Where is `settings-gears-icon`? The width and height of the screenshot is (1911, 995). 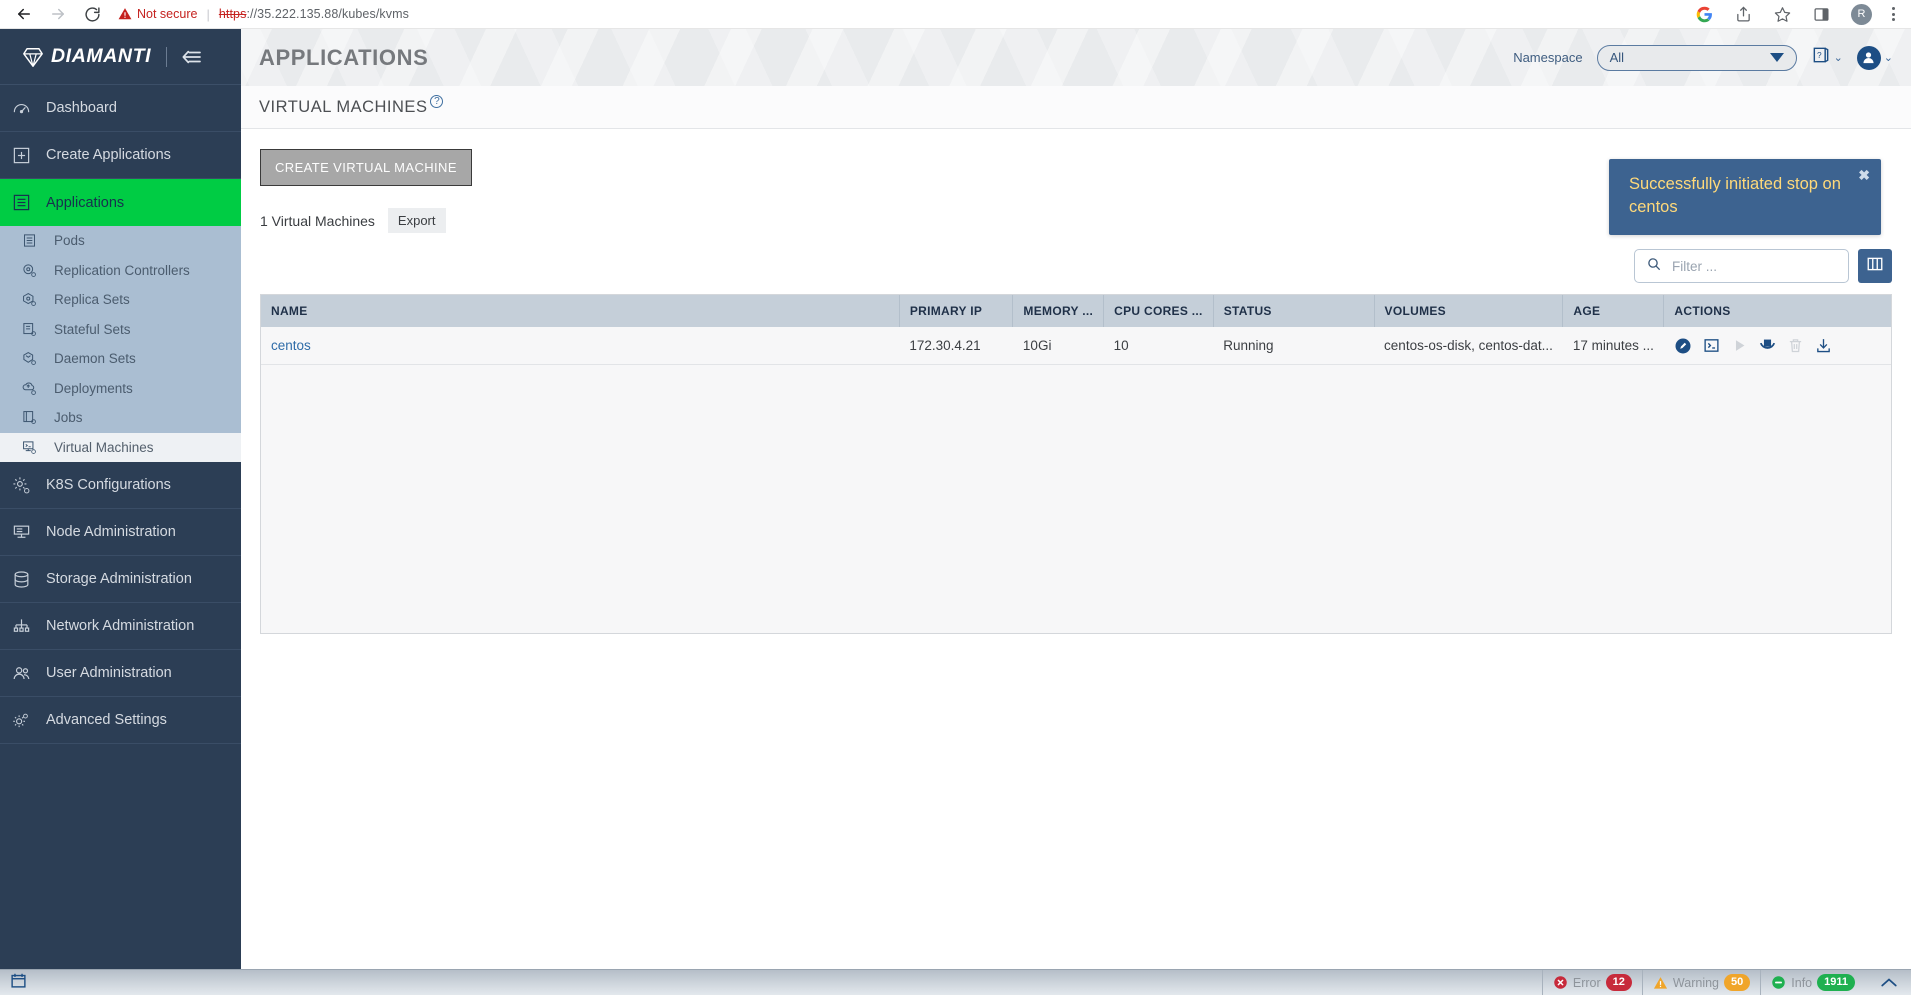 settings-gears-icon is located at coordinates (21, 720).